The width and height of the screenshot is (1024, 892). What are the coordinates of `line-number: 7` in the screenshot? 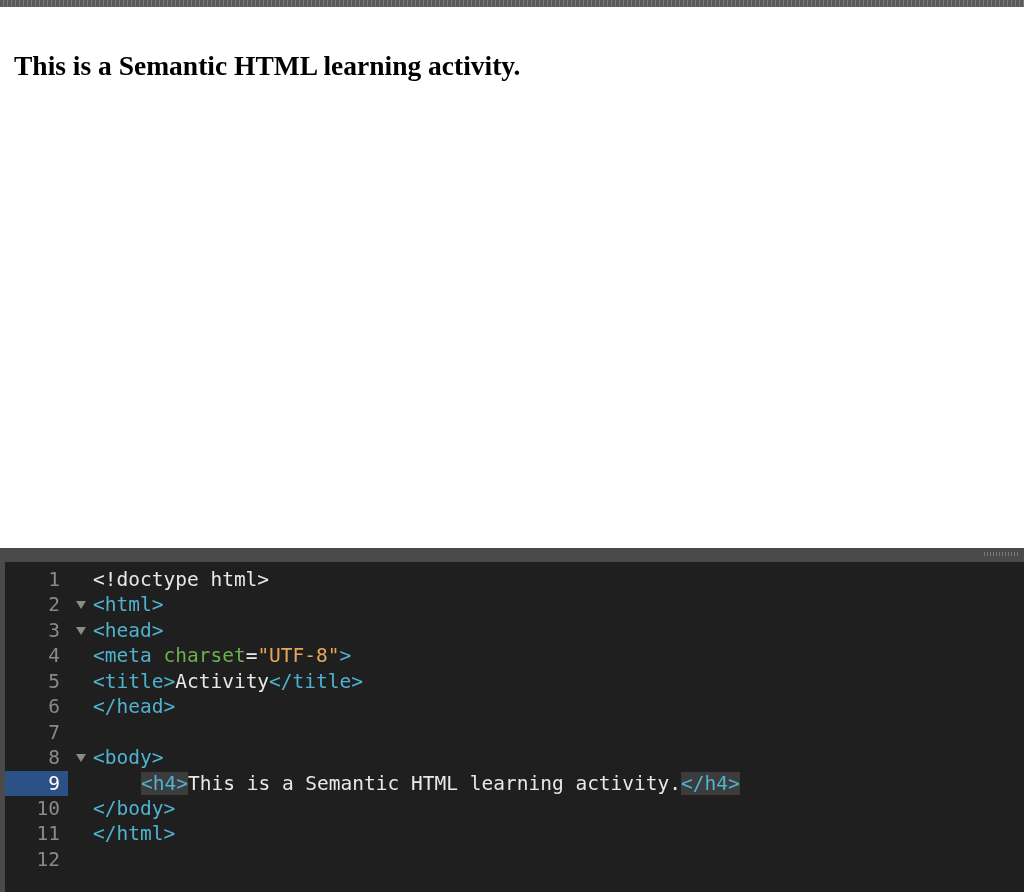 It's located at (54, 732).